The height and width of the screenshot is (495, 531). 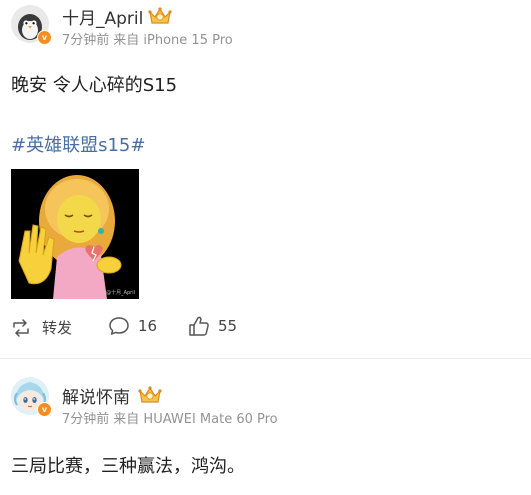 I want to click on post1-image: @十月_April, so click(x=75, y=234).